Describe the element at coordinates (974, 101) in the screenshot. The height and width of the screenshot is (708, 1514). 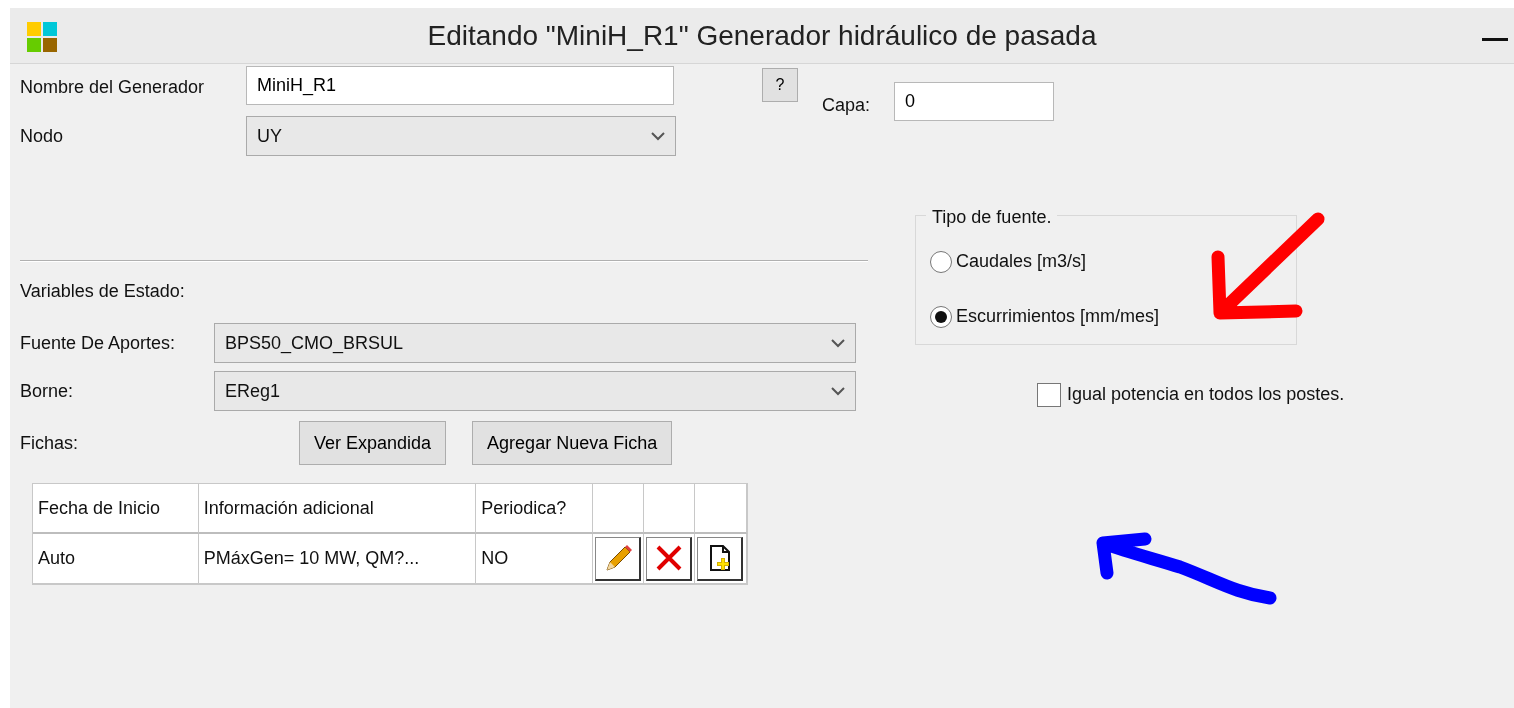
I see `layer-field: 0` at that location.